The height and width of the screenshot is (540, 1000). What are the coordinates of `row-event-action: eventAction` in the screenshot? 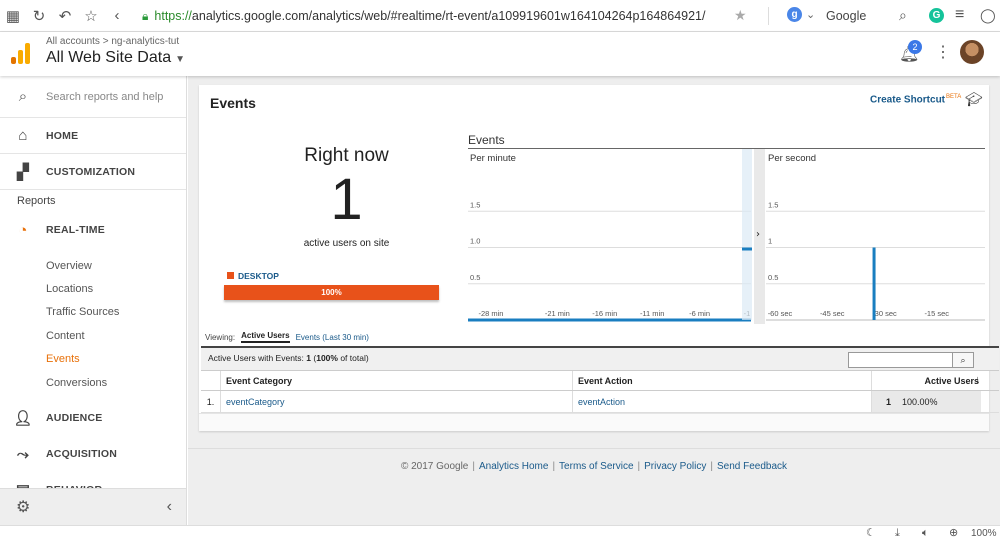 It's located at (722, 401).